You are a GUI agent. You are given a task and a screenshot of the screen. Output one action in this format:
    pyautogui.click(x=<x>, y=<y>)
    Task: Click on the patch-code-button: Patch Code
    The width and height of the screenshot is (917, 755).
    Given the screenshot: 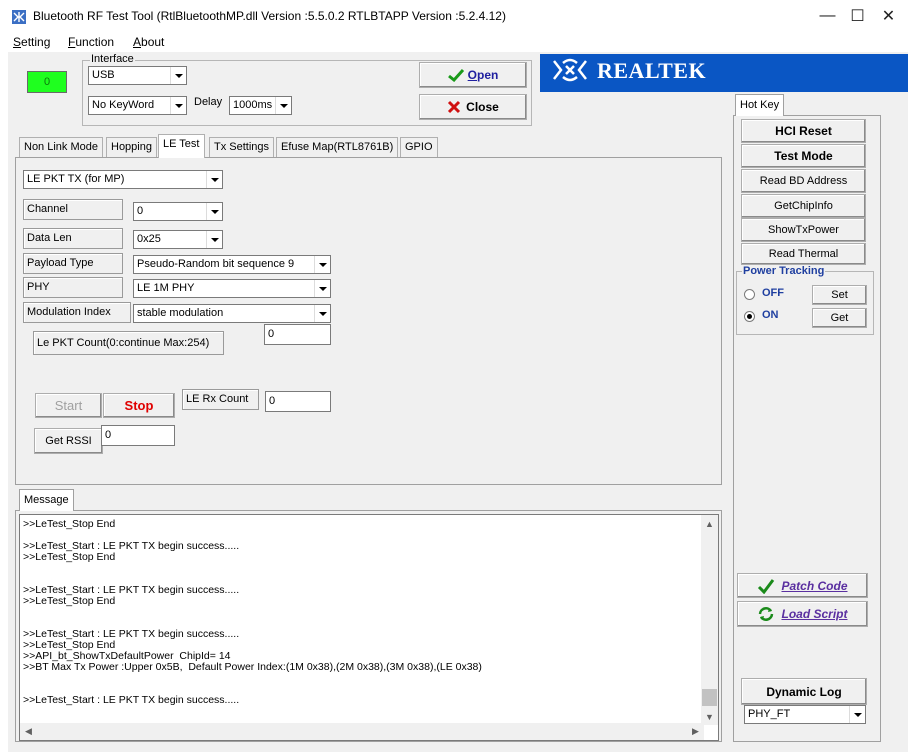 What is the action you would take?
    pyautogui.click(x=802, y=585)
    